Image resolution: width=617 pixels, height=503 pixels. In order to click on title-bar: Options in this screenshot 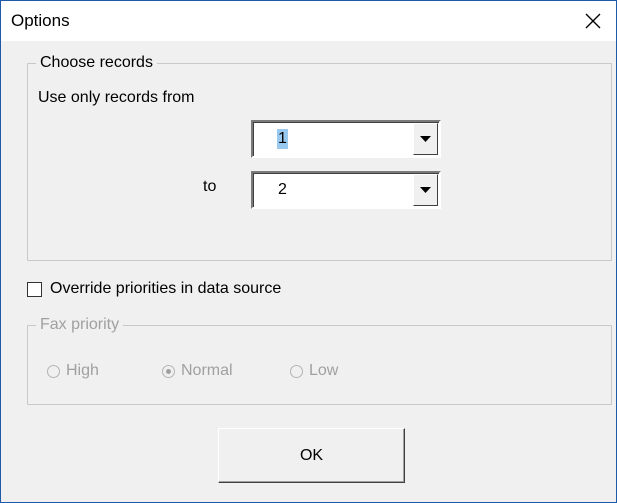, I will do `click(308, 21)`.